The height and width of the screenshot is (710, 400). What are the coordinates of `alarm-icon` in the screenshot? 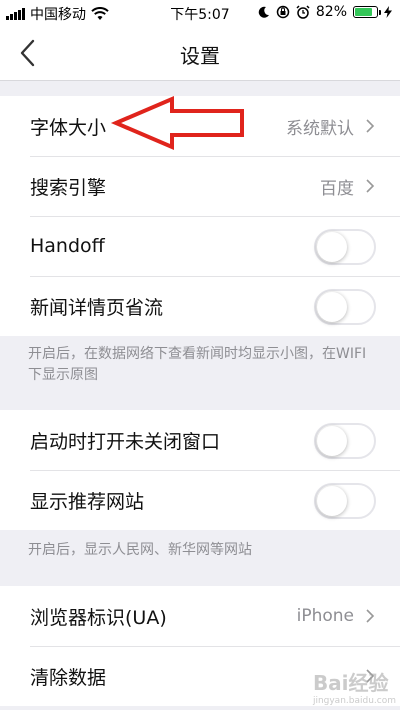 It's located at (303, 12).